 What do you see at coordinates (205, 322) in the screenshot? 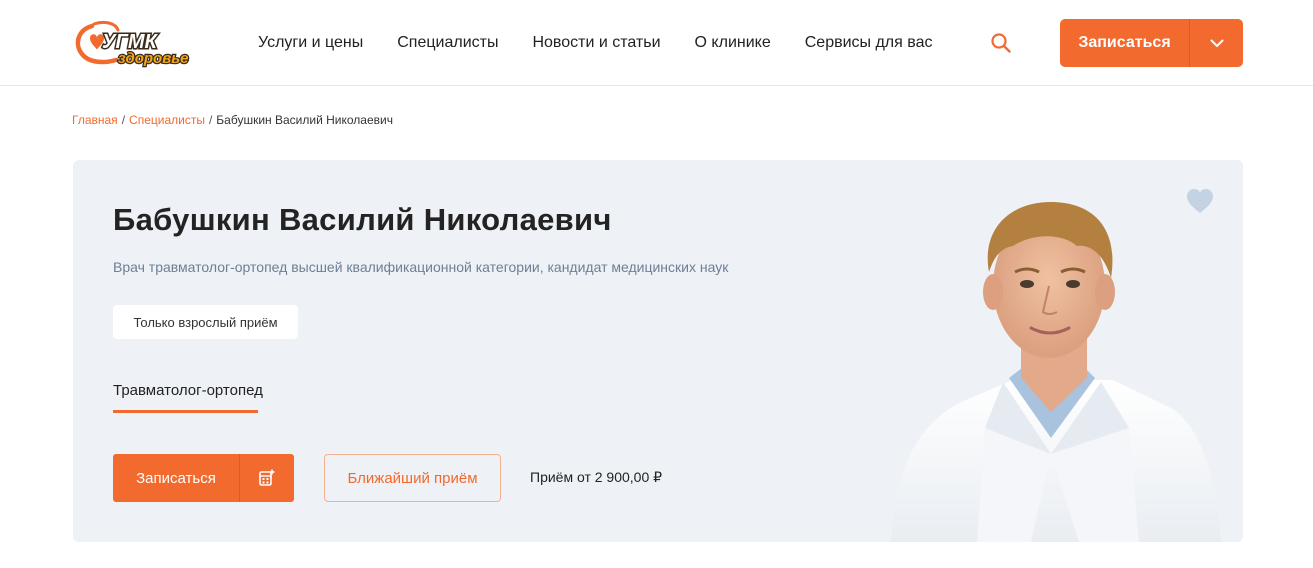
I see `adult-only-badge: Только взрослый приём` at bounding box center [205, 322].